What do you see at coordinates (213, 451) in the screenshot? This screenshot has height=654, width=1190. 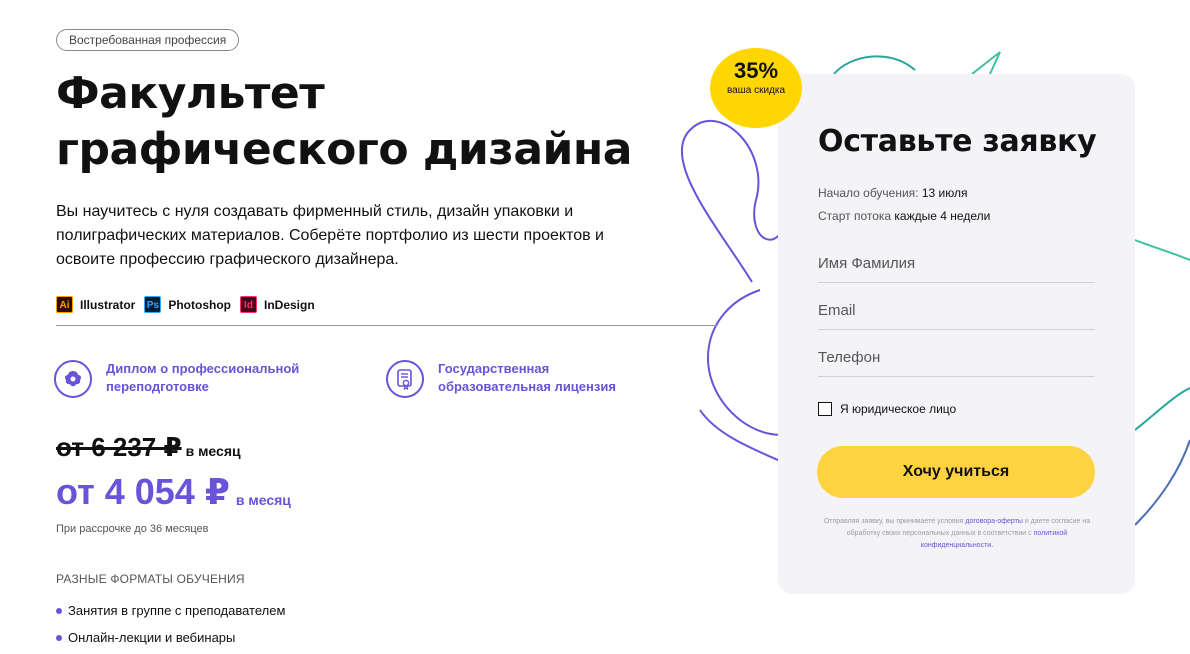 I see `old-price-unit: в месяц` at bounding box center [213, 451].